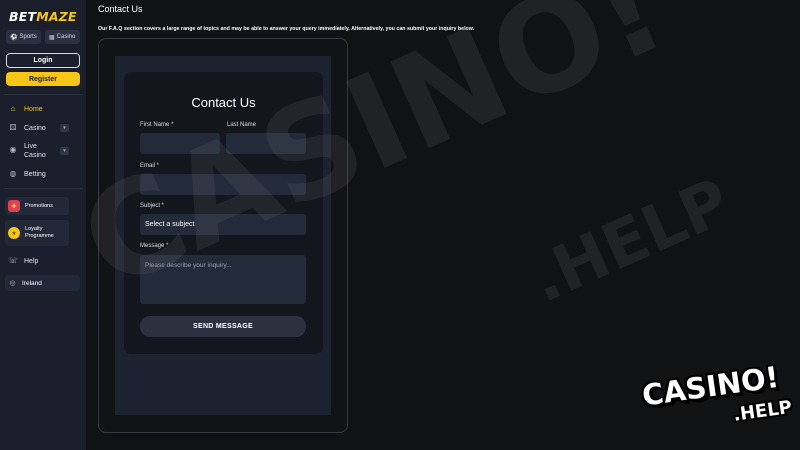 Image resolution: width=800 pixels, height=450 pixels. Describe the element at coordinates (52, 37) in the screenshot. I see `cards-icon: ▦` at that location.